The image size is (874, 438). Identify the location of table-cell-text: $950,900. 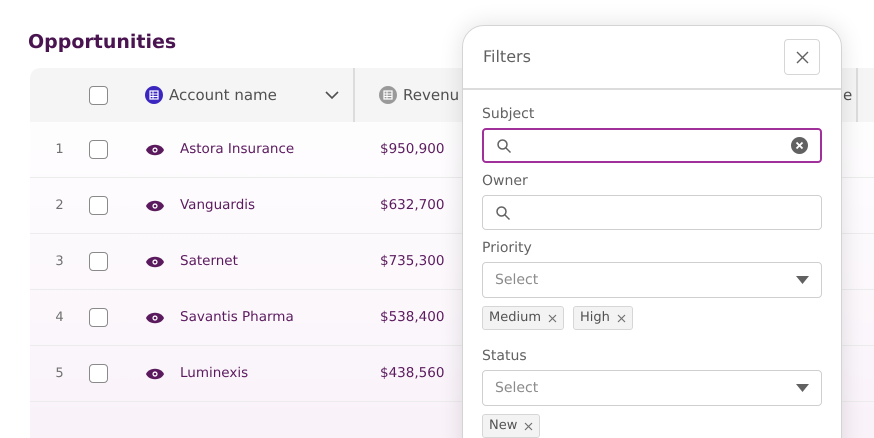
(412, 150).